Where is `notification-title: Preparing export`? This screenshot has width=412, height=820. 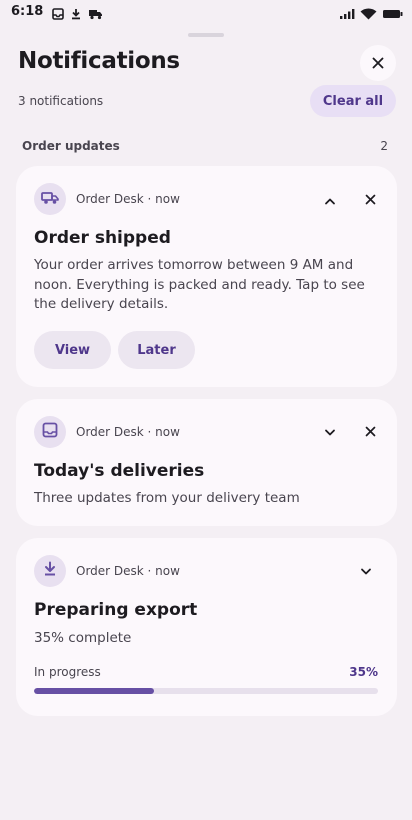
notification-title: Preparing export is located at coordinates (116, 610).